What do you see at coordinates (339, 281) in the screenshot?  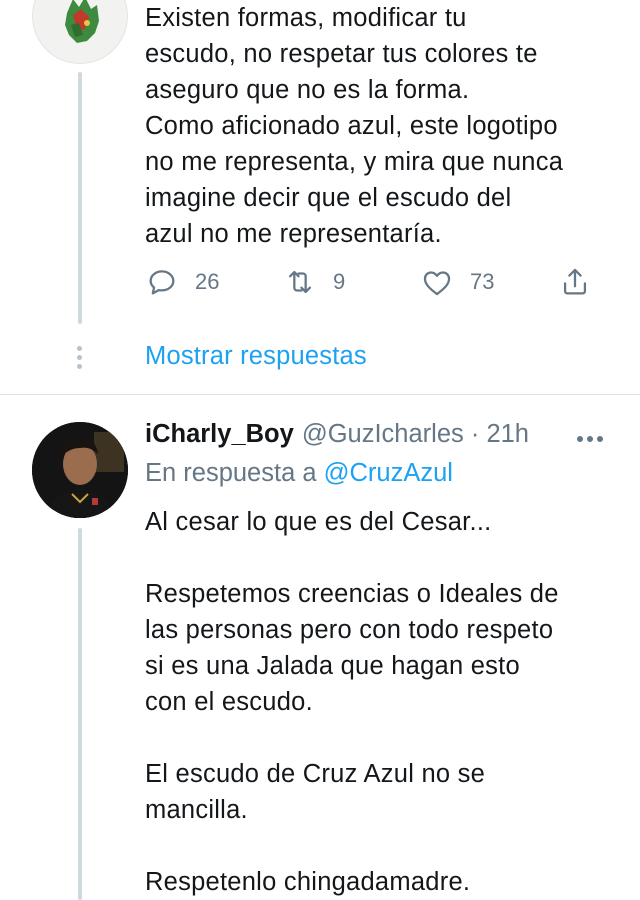 I see `retweet-count: 9` at bounding box center [339, 281].